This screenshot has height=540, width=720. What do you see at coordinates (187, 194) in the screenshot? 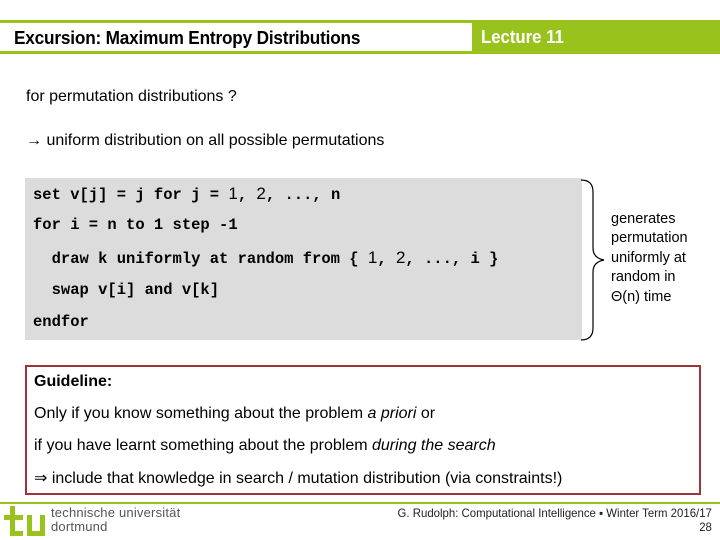
I see `code-line-1: set v[j] = j for j = 1, 2, ..., n` at bounding box center [187, 194].